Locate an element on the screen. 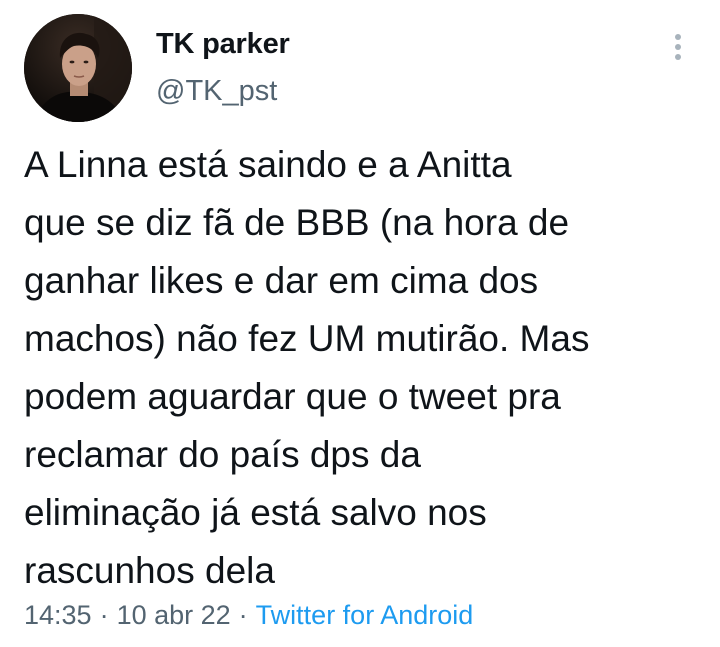  author-handle: @TK_pst is located at coordinates (216, 91).